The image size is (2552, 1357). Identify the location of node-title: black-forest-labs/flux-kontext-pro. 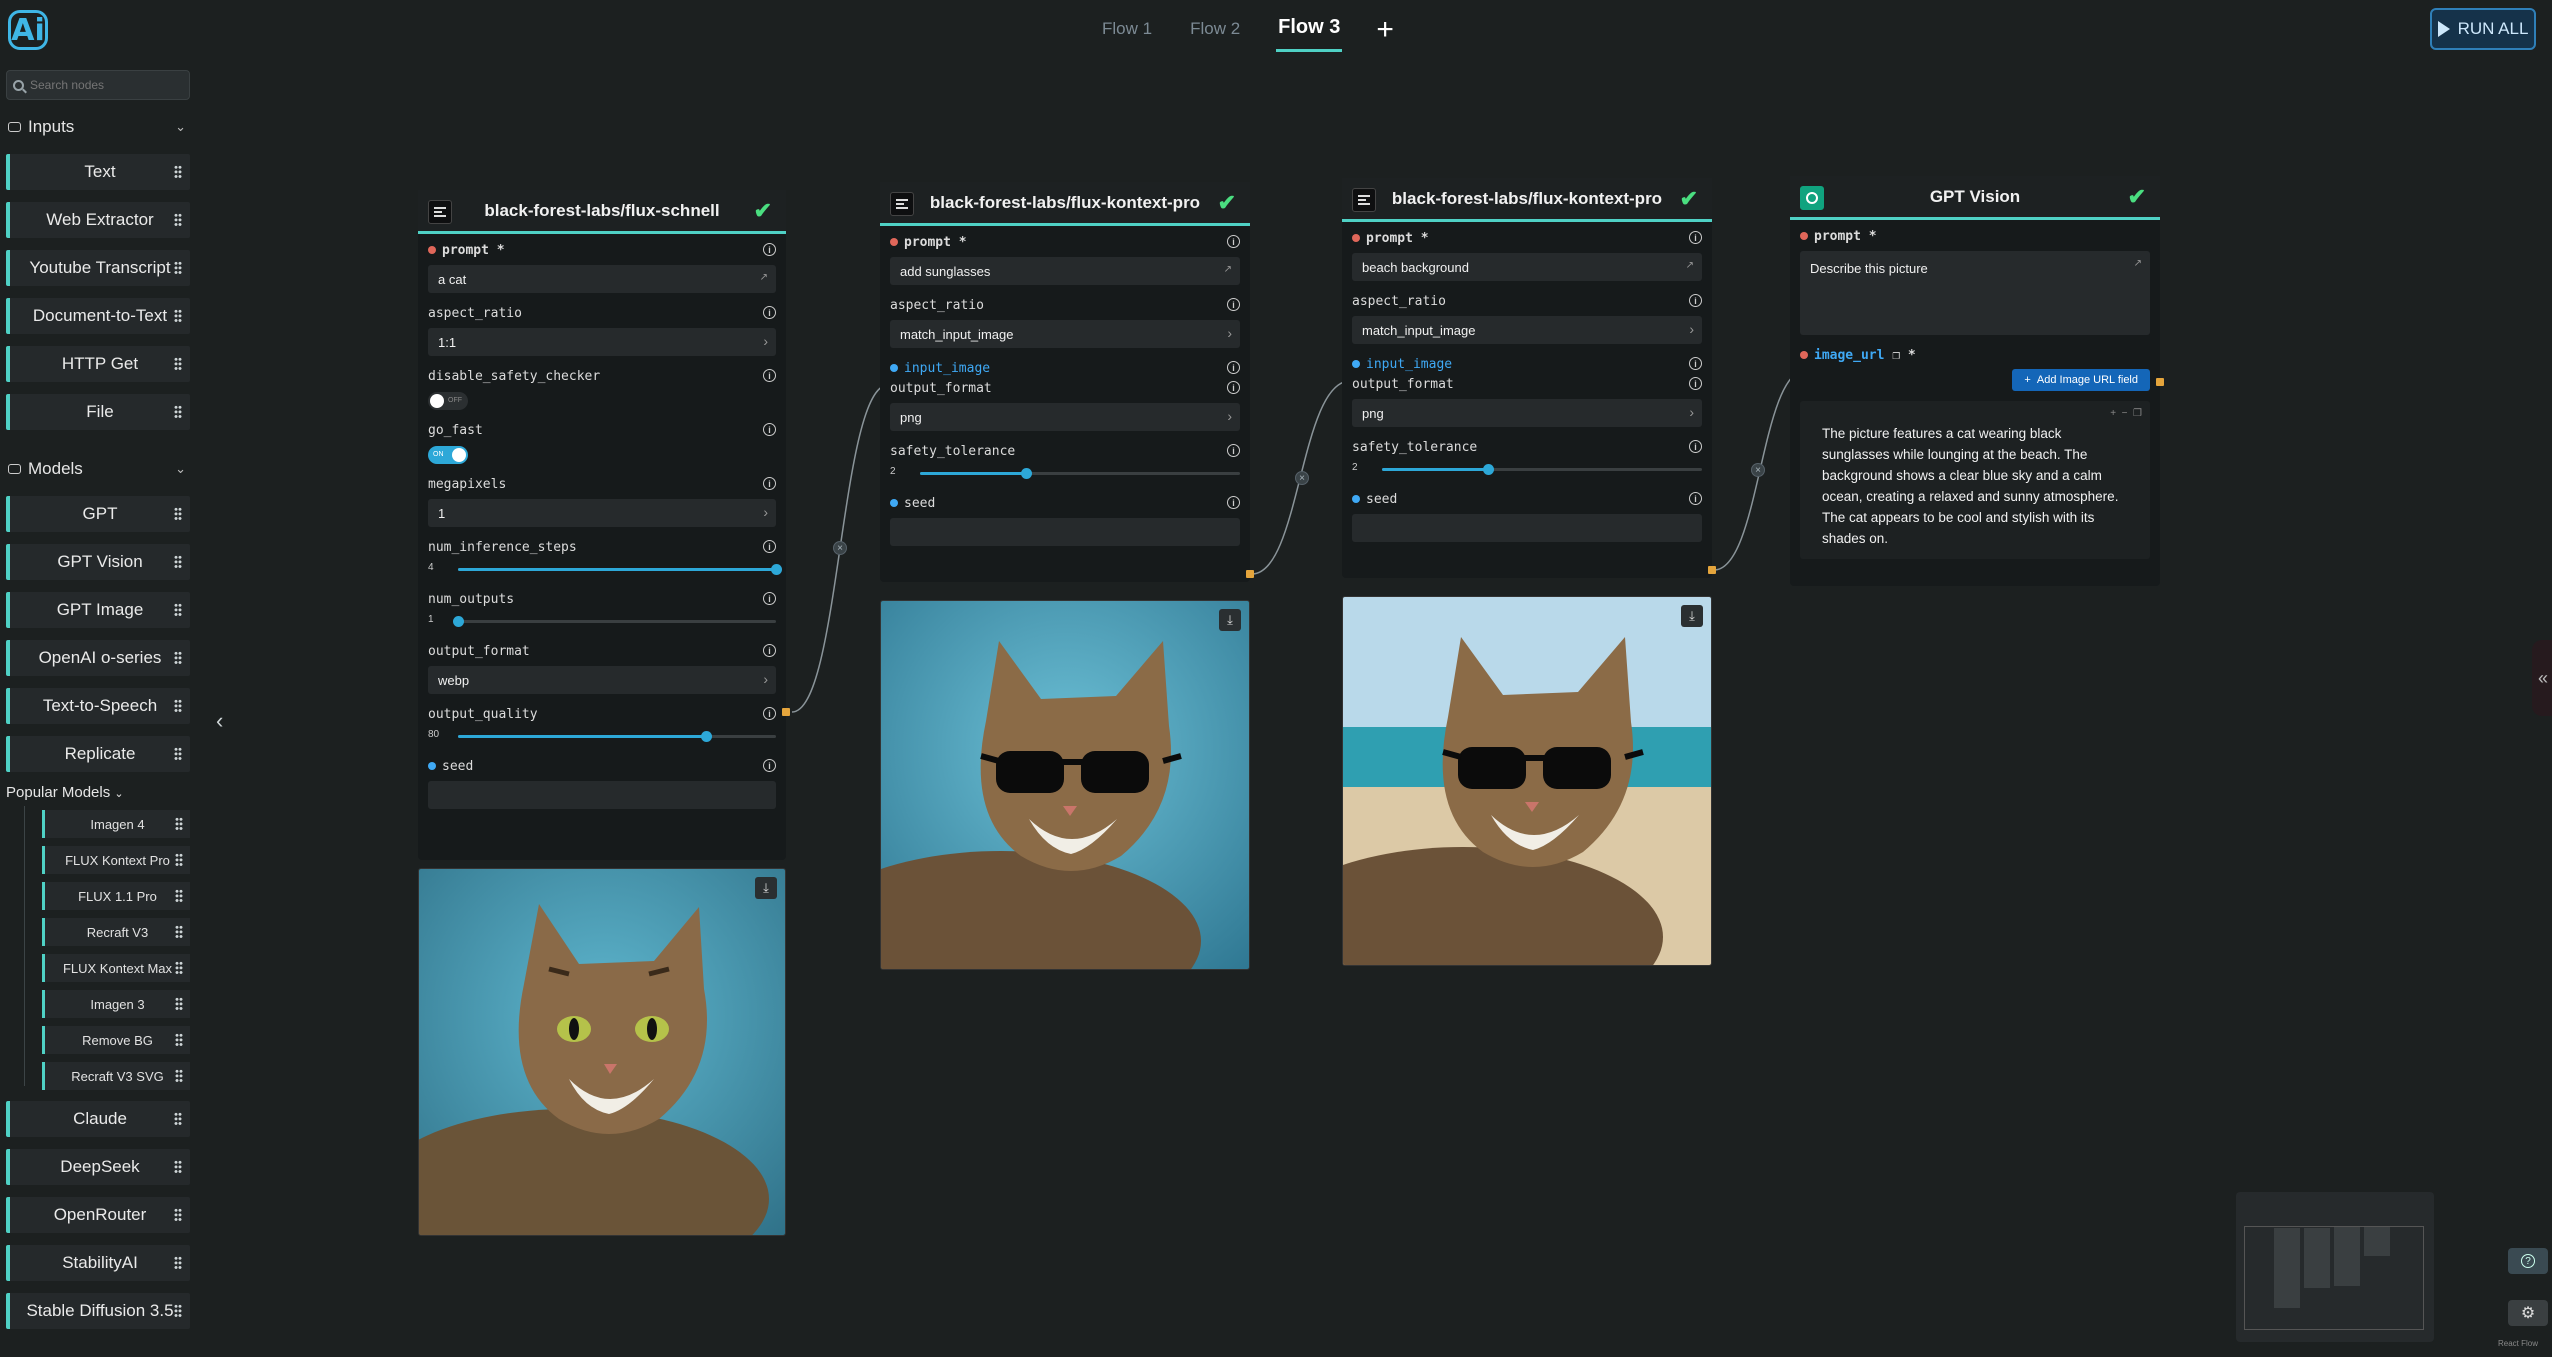
(1065, 202).